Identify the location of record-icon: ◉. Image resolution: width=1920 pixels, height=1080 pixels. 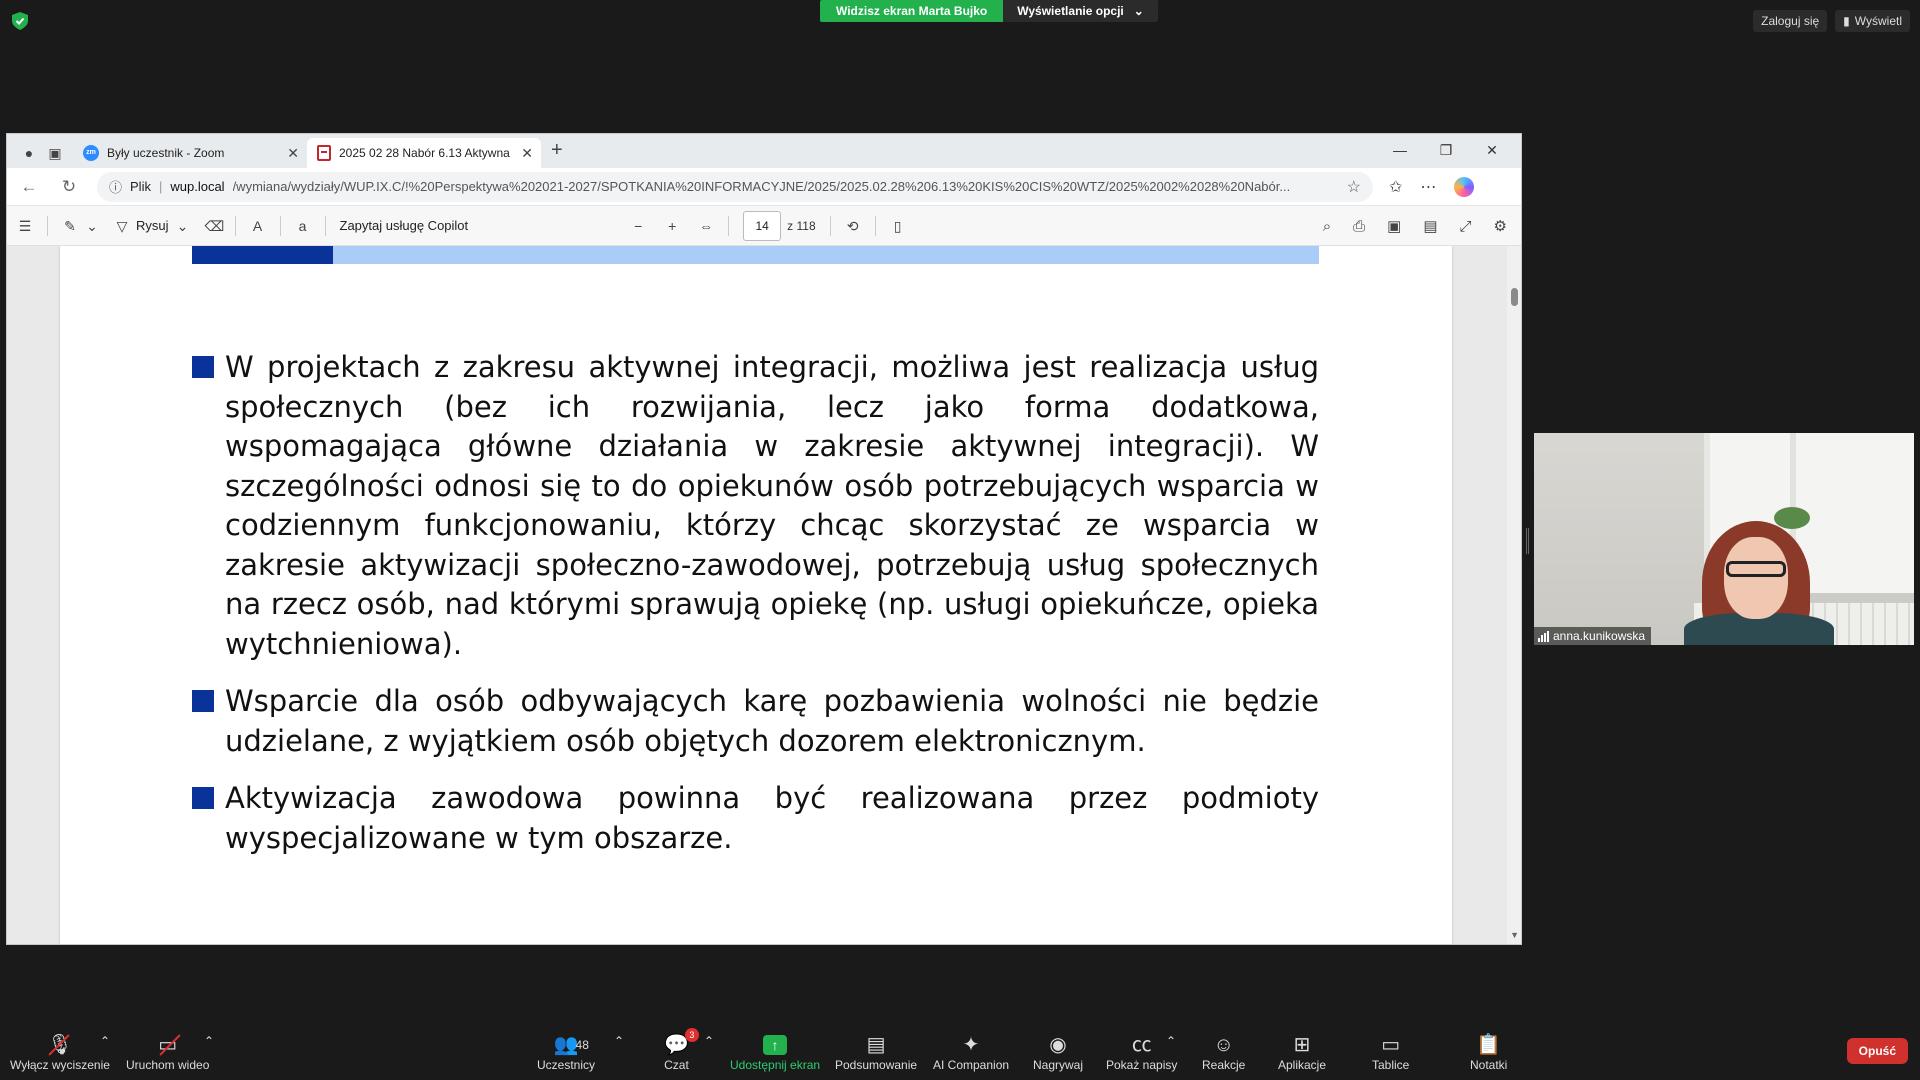
(1058, 1045).